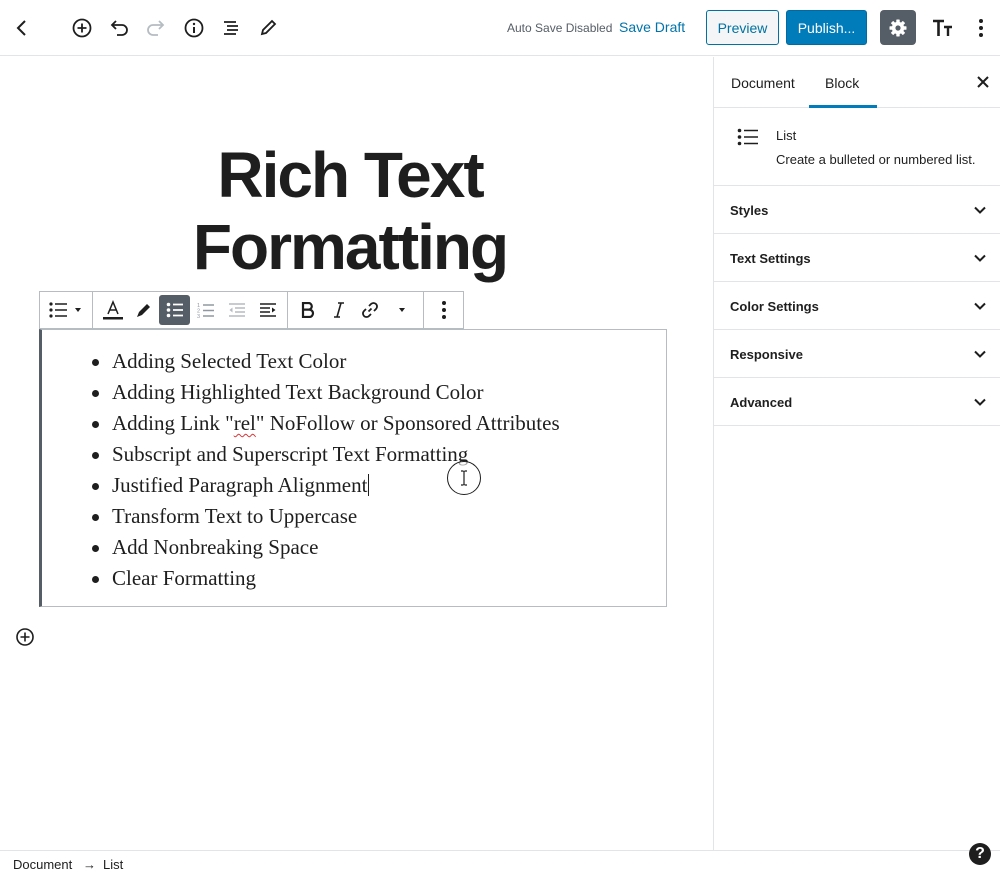 The image size is (1000, 874). Describe the element at coordinates (369, 485) in the screenshot. I see `text-caret` at that location.